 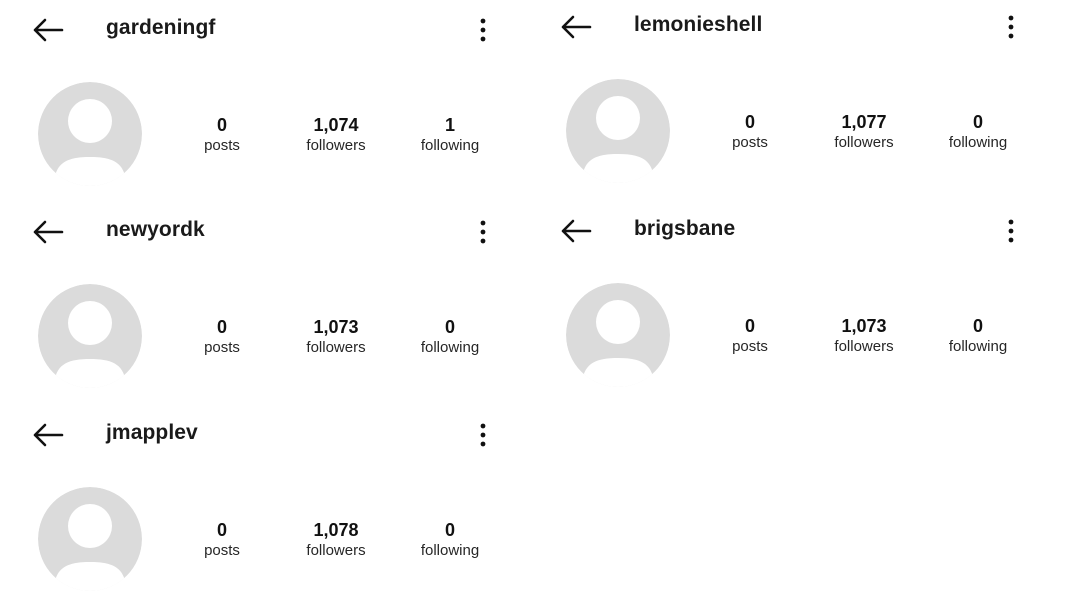 What do you see at coordinates (449, 125) in the screenshot?
I see `following-number: 1` at bounding box center [449, 125].